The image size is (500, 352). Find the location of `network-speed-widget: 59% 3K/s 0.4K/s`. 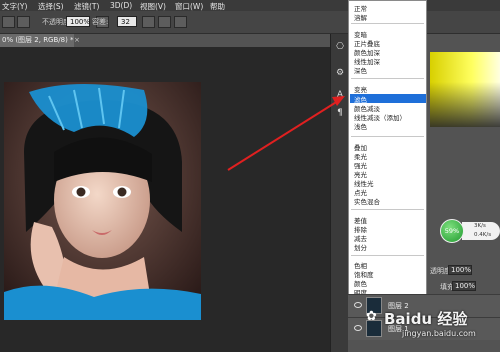

network-speed-widget: 59% 3K/s 0.4K/s is located at coordinates (470, 231).